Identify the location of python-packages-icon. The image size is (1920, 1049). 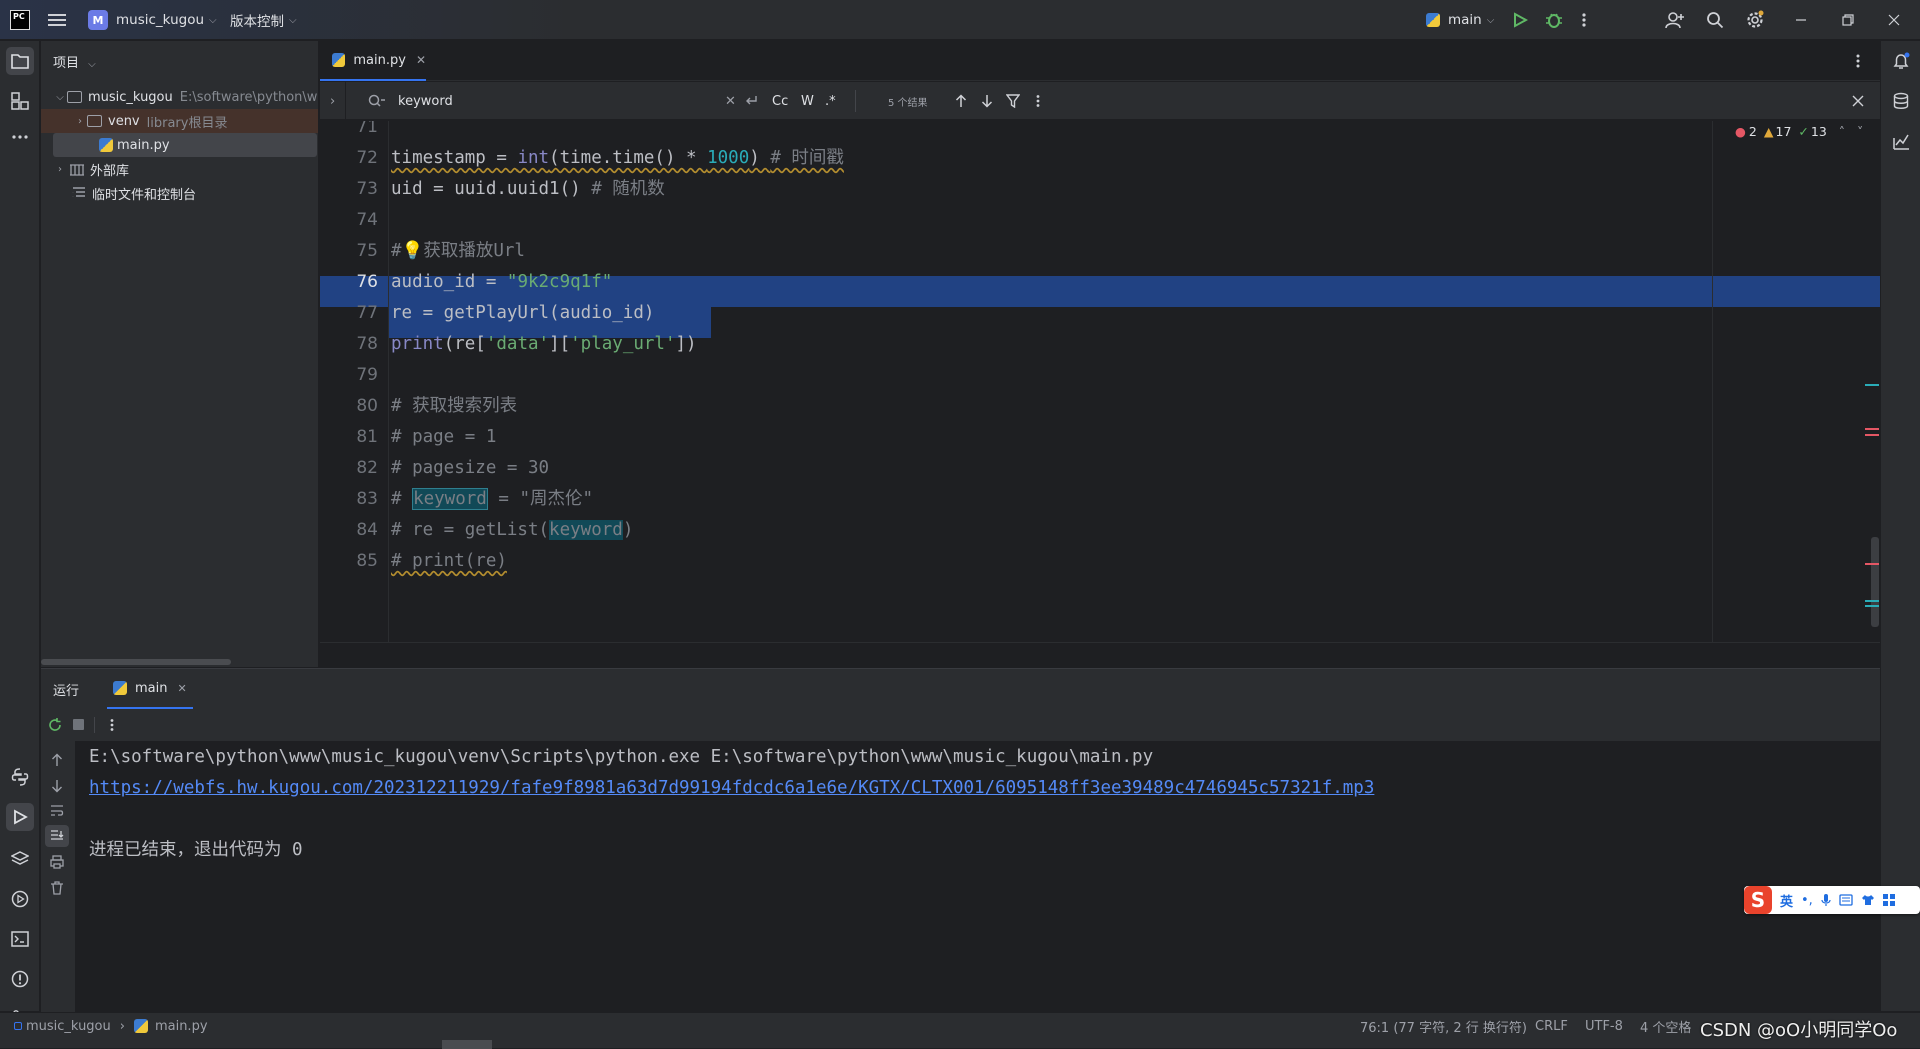
(20, 777).